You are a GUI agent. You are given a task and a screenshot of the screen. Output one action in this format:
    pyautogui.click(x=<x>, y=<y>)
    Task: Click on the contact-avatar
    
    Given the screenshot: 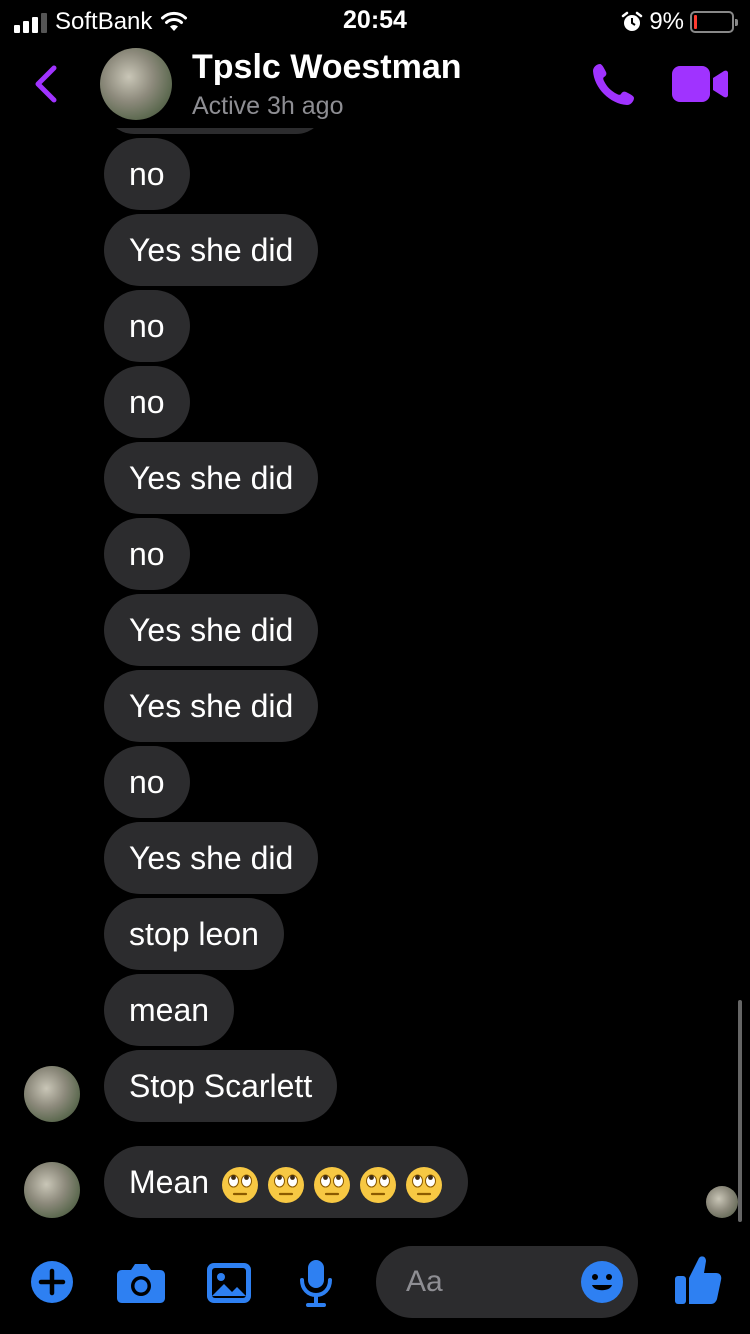 What is the action you would take?
    pyautogui.click(x=136, y=84)
    